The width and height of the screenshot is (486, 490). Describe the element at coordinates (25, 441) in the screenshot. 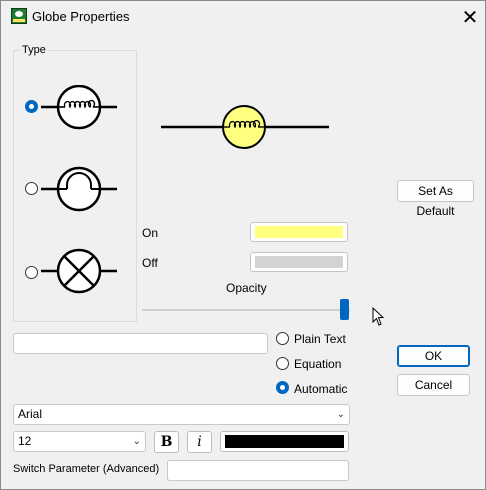

I see `font-size-value: 12` at that location.